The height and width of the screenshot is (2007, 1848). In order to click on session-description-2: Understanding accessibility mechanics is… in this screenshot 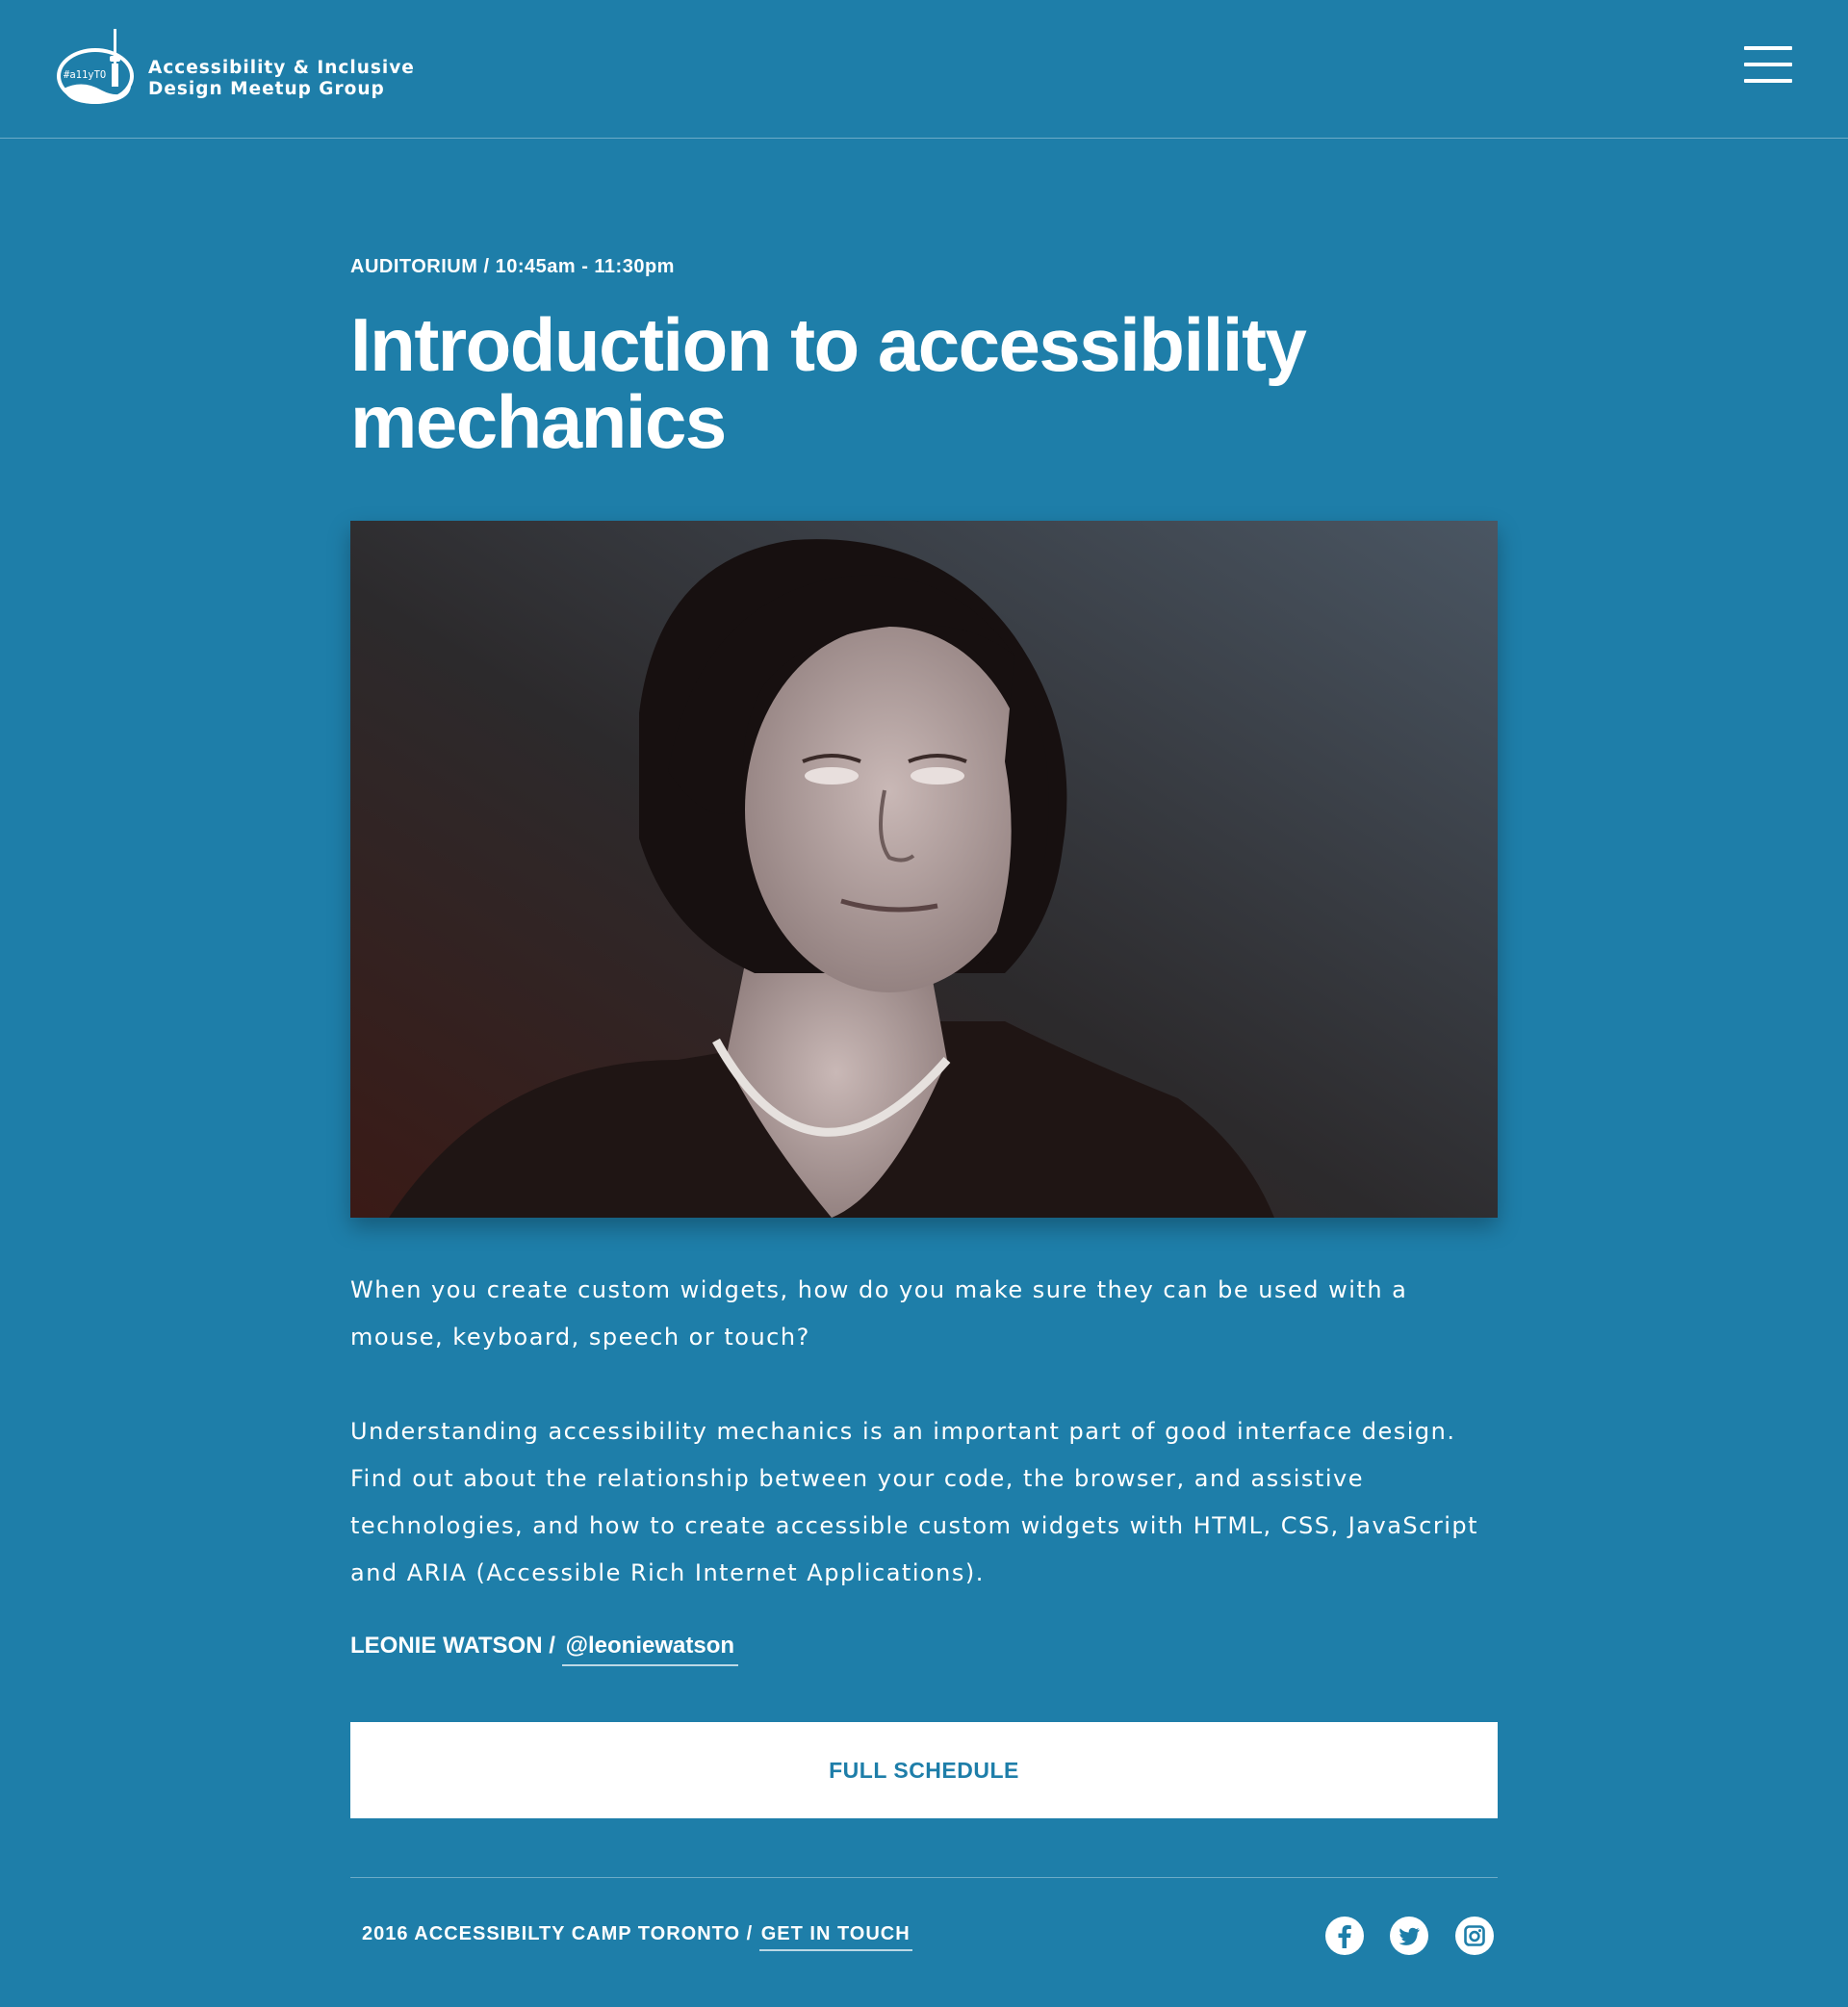, I will do `click(914, 1502)`.